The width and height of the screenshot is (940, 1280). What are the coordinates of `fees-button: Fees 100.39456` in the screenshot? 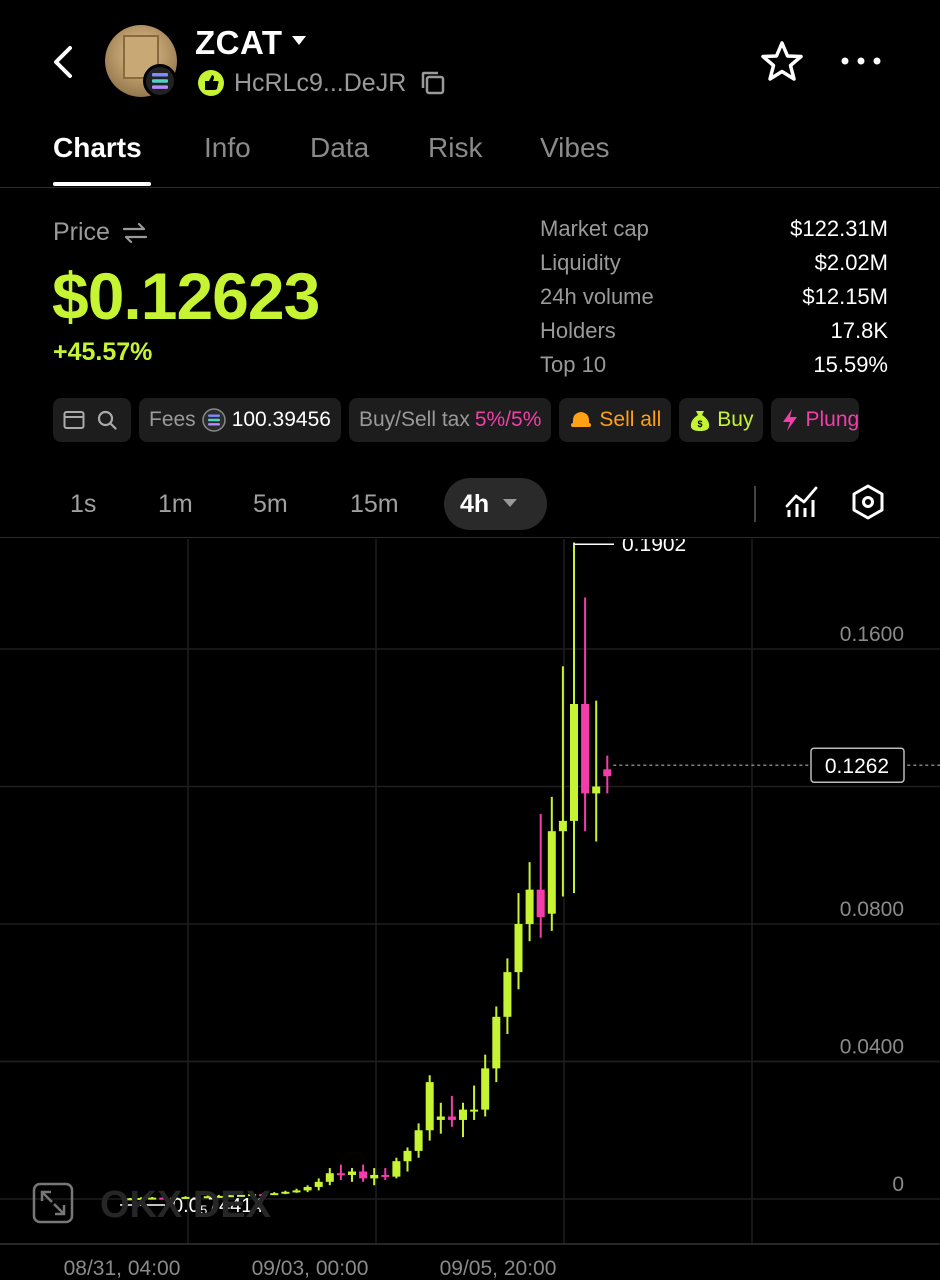 It's located at (240, 420).